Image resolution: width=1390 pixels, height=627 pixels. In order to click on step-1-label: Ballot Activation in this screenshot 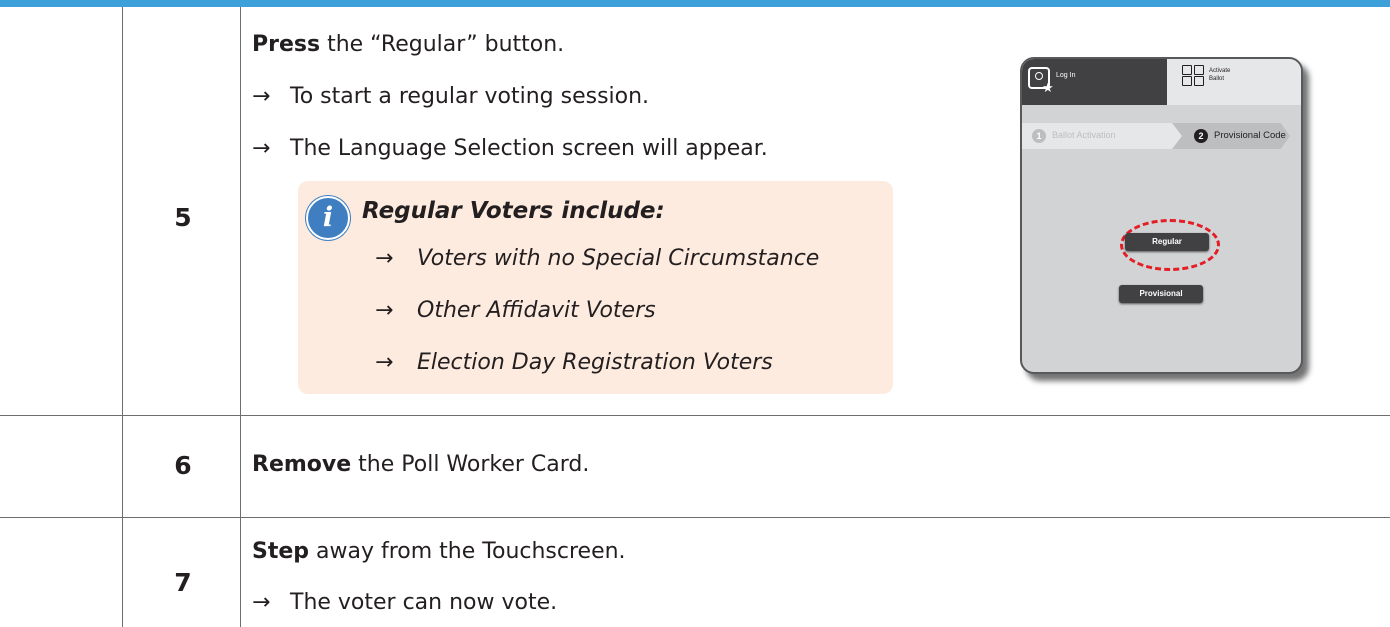, I will do `click(1084, 135)`.